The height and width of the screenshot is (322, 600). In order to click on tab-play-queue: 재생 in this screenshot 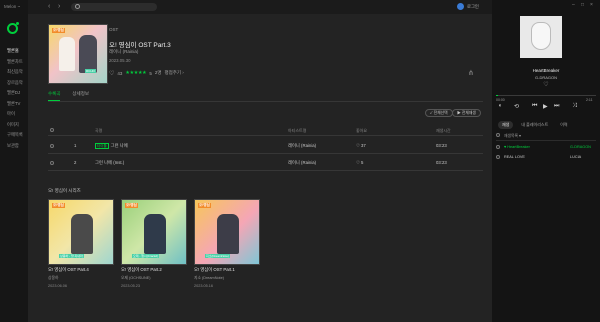, I will do `click(506, 125)`.